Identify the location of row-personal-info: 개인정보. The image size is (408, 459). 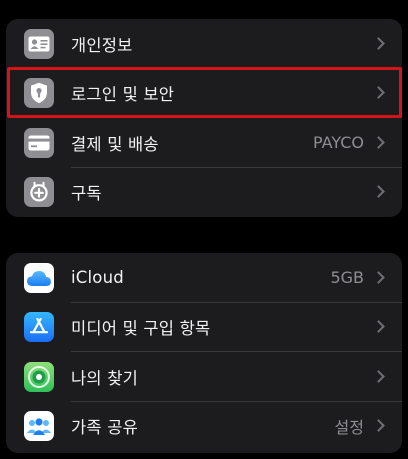
(204, 44).